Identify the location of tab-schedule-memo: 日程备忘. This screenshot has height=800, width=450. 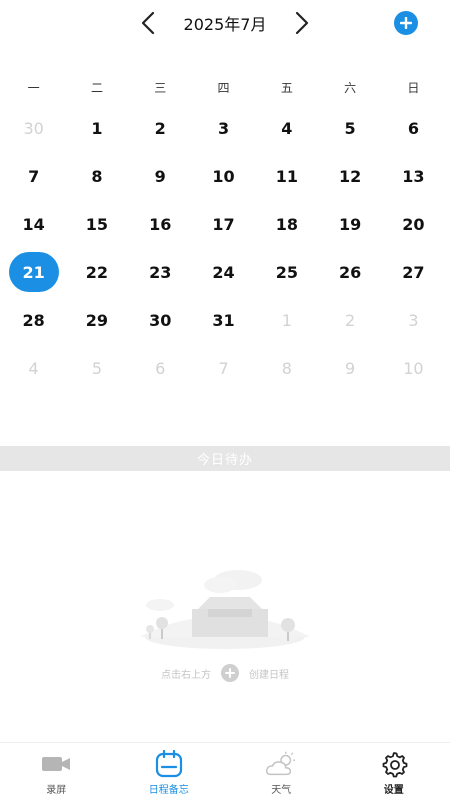
(169, 771).